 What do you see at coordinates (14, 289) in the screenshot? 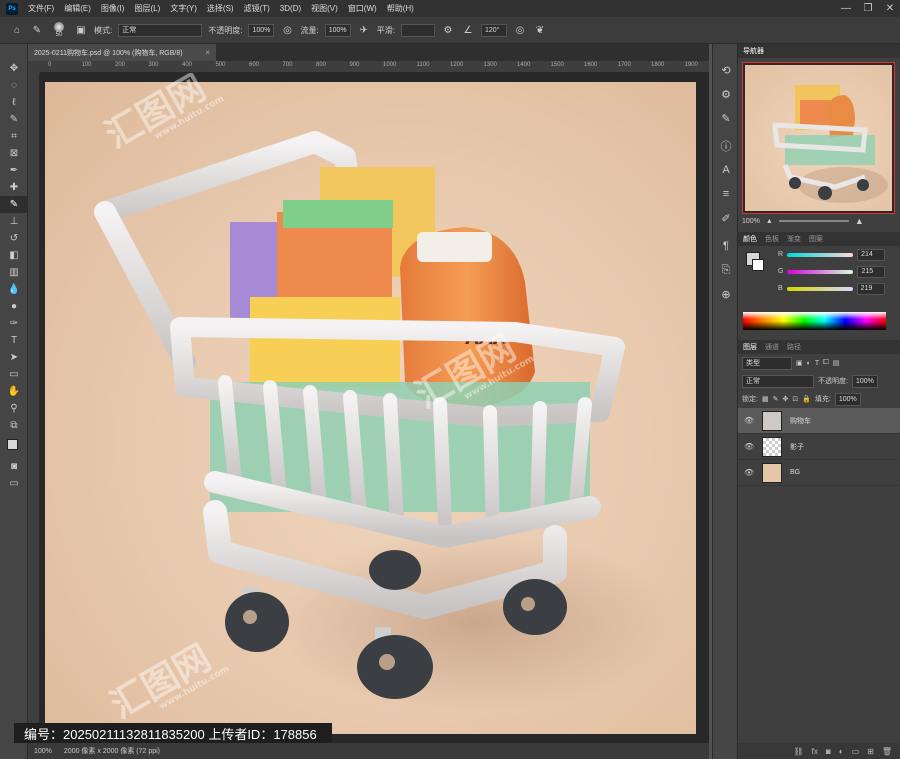
I see `blur-tool-icon: 💧` at bounding box center [14, 289].